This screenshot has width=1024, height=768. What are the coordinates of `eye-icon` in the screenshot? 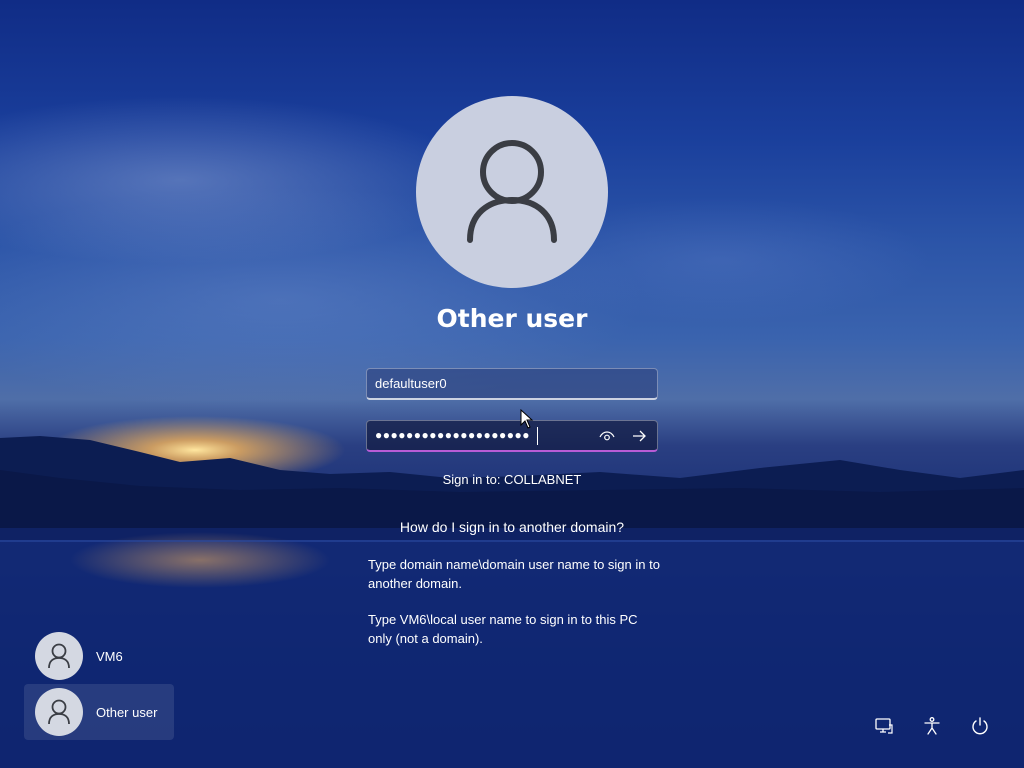 It's located at (607, 436).